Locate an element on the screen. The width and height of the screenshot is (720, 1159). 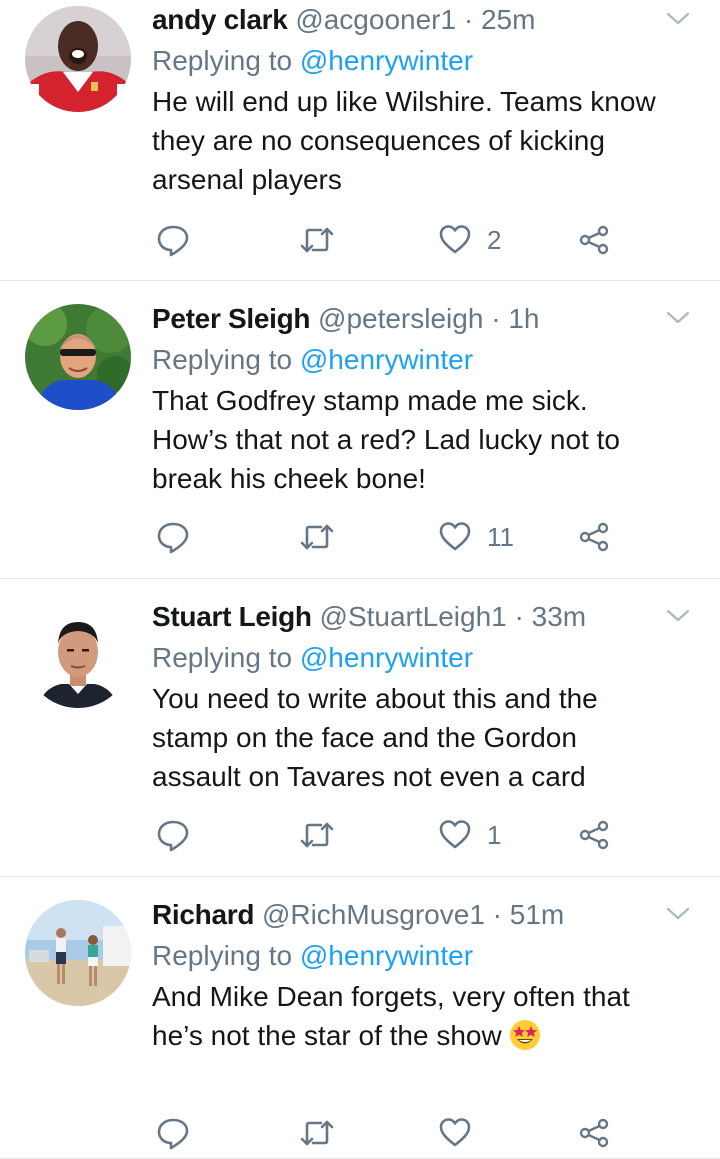
tweet-actions: 1 is located at coordinates (391, 835).